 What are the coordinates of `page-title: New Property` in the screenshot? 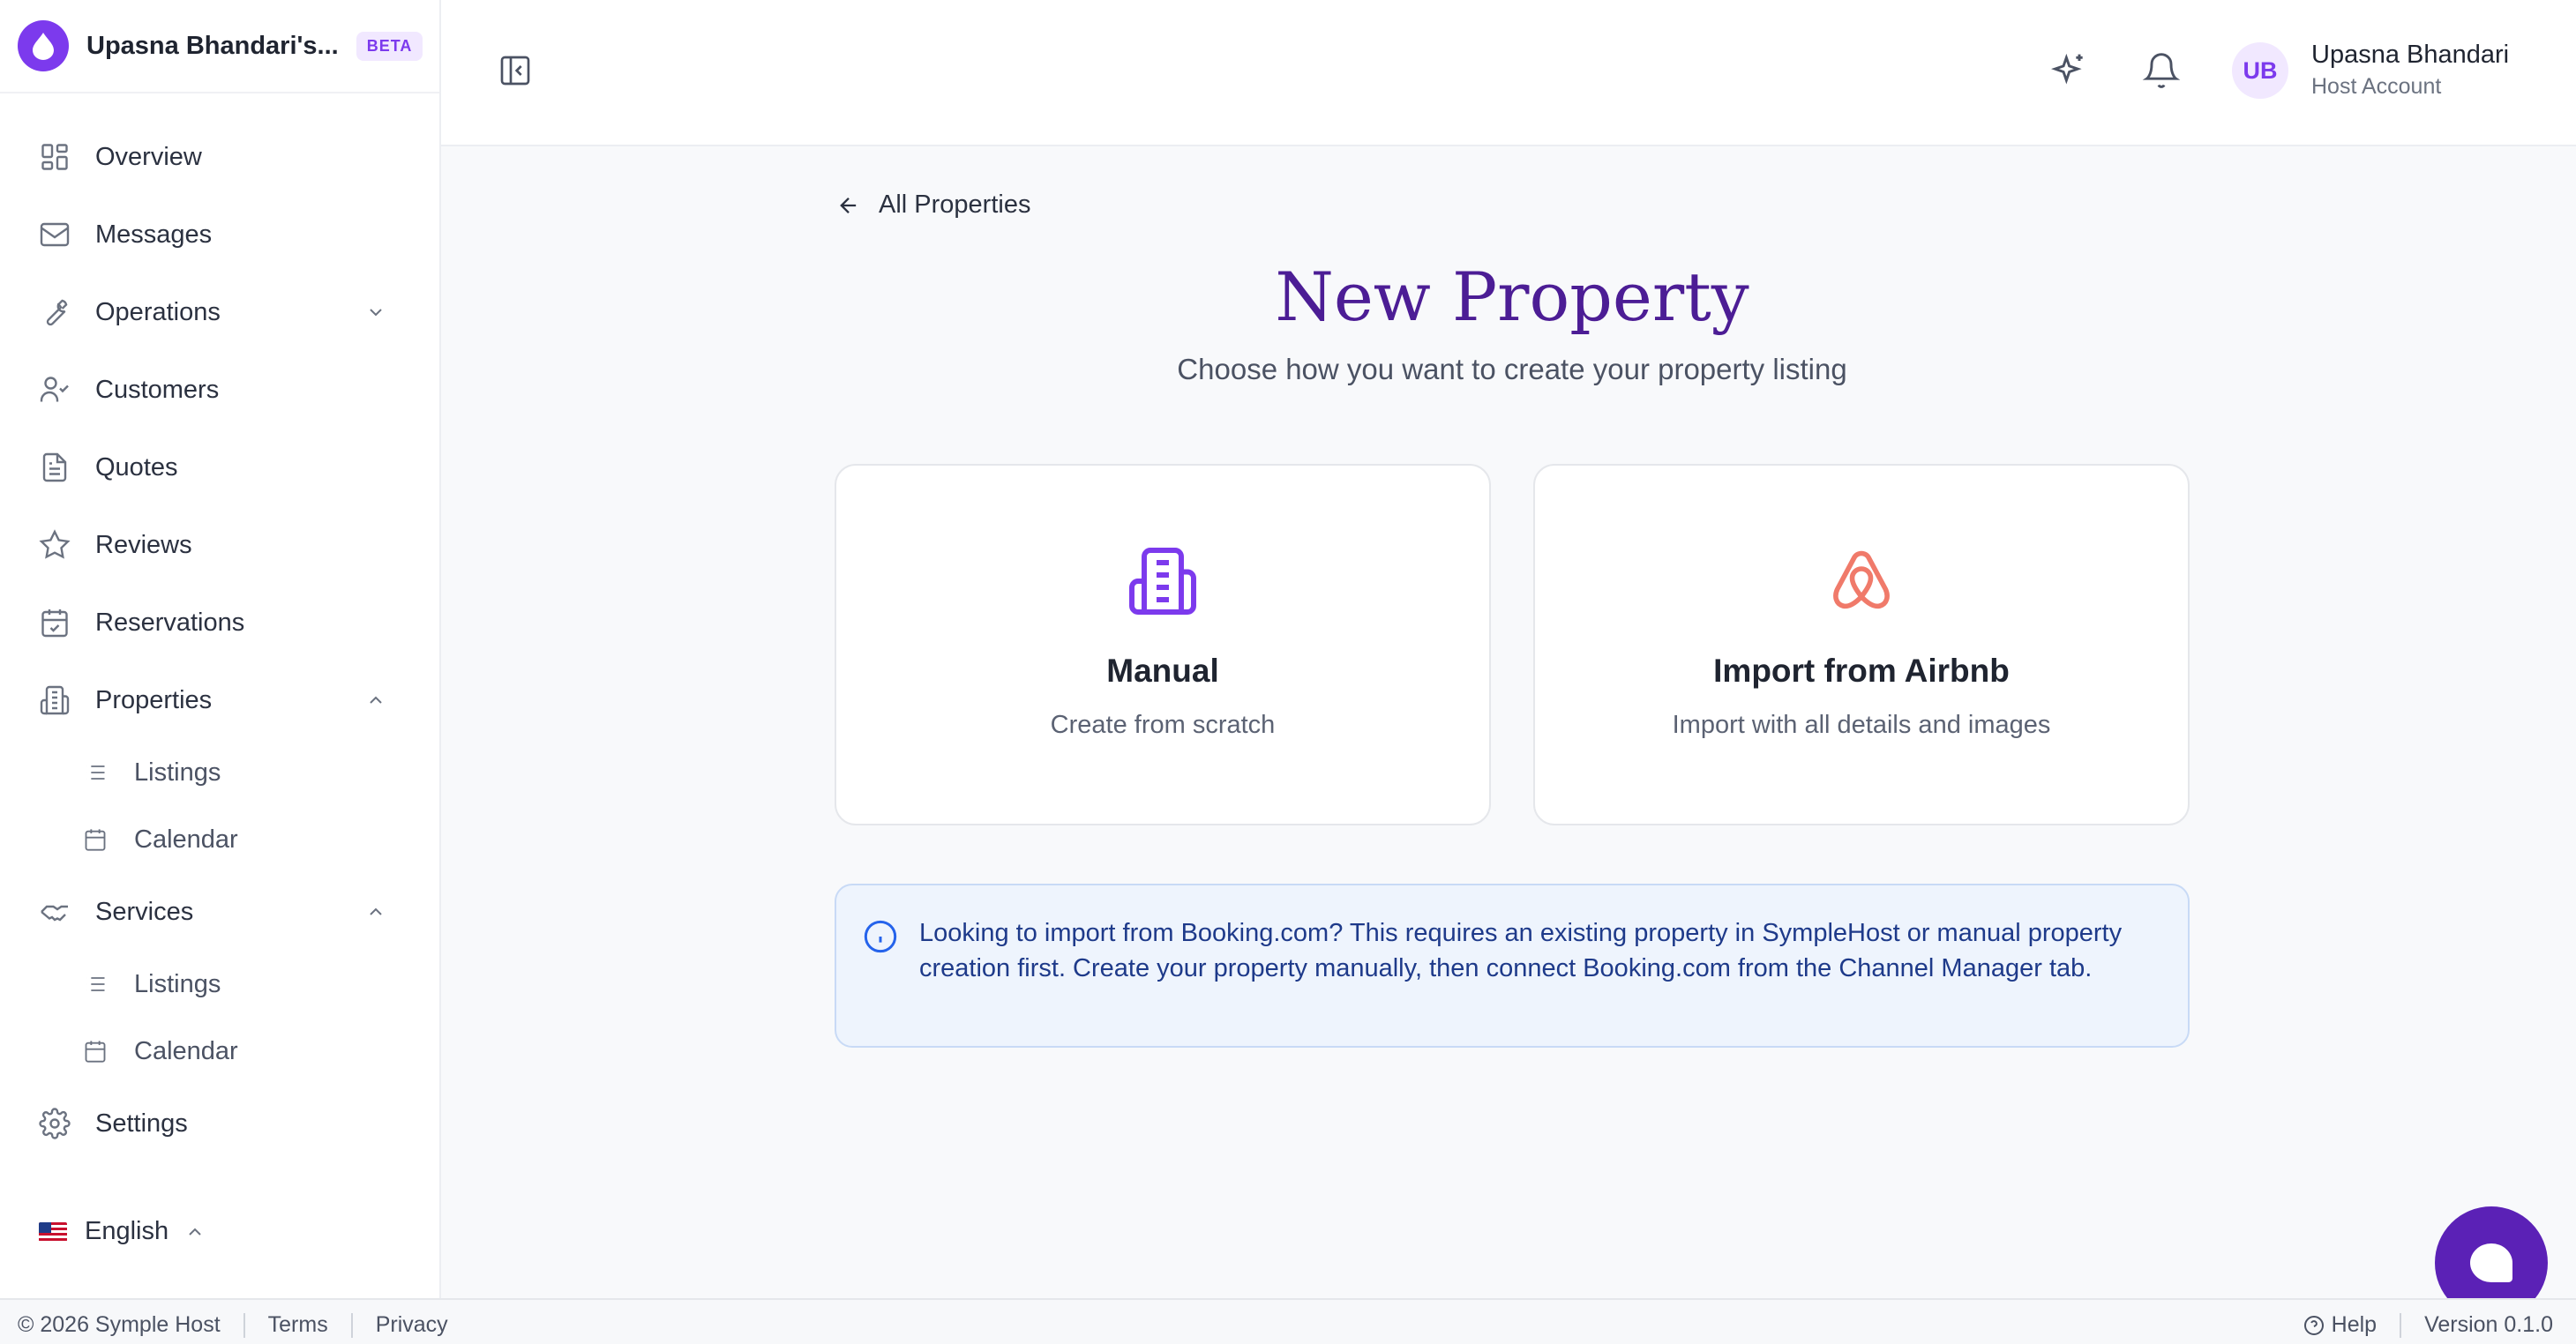 It's located at (1512, 297).